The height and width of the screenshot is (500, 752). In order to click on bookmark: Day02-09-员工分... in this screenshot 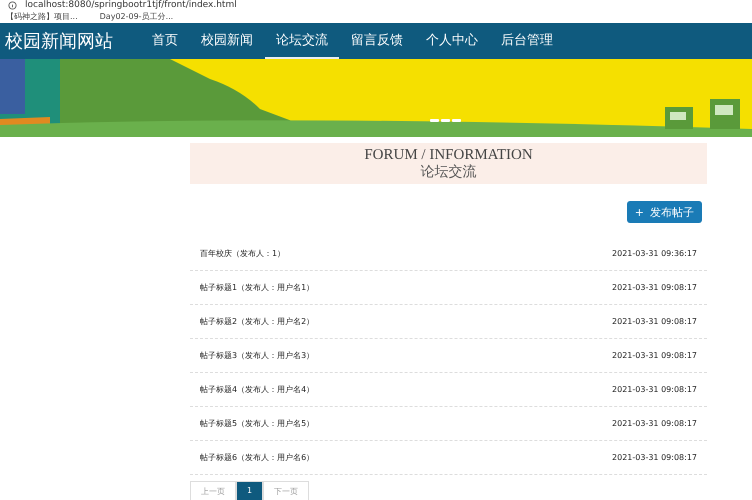, I will do `click(137, 16)`.